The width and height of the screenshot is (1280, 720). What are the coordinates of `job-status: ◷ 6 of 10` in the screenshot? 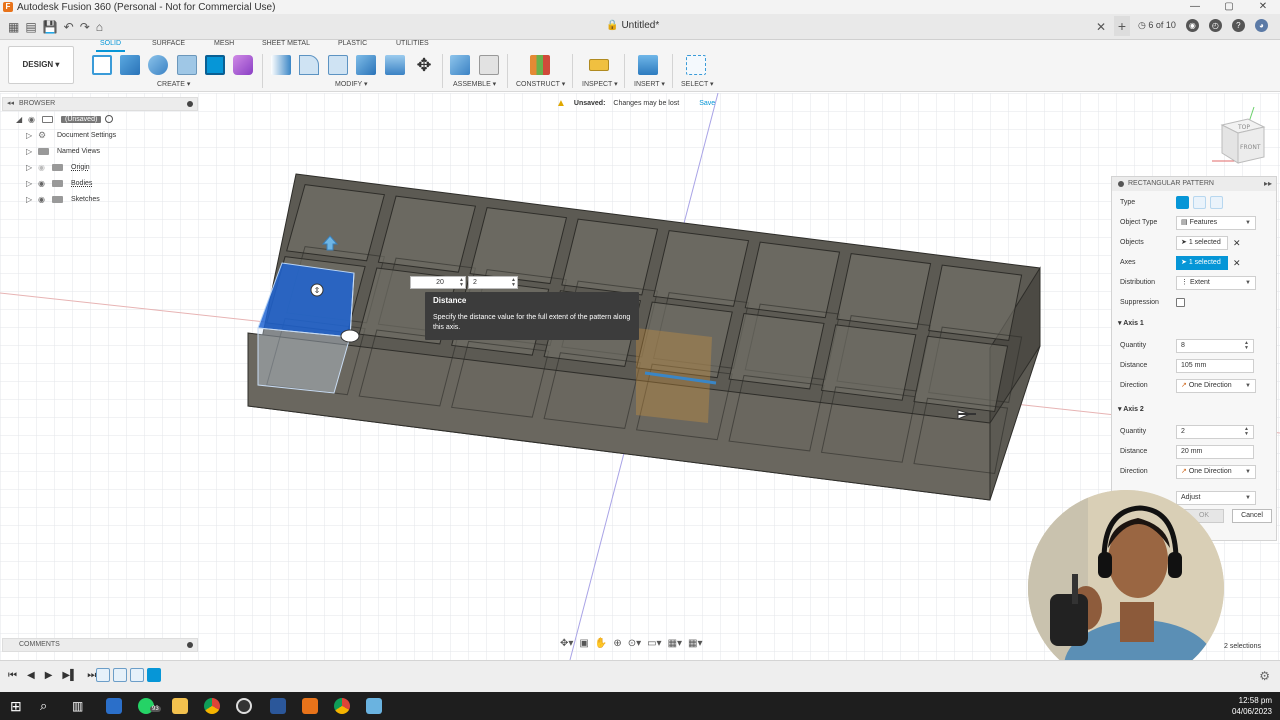 It's located at (1157, 25).